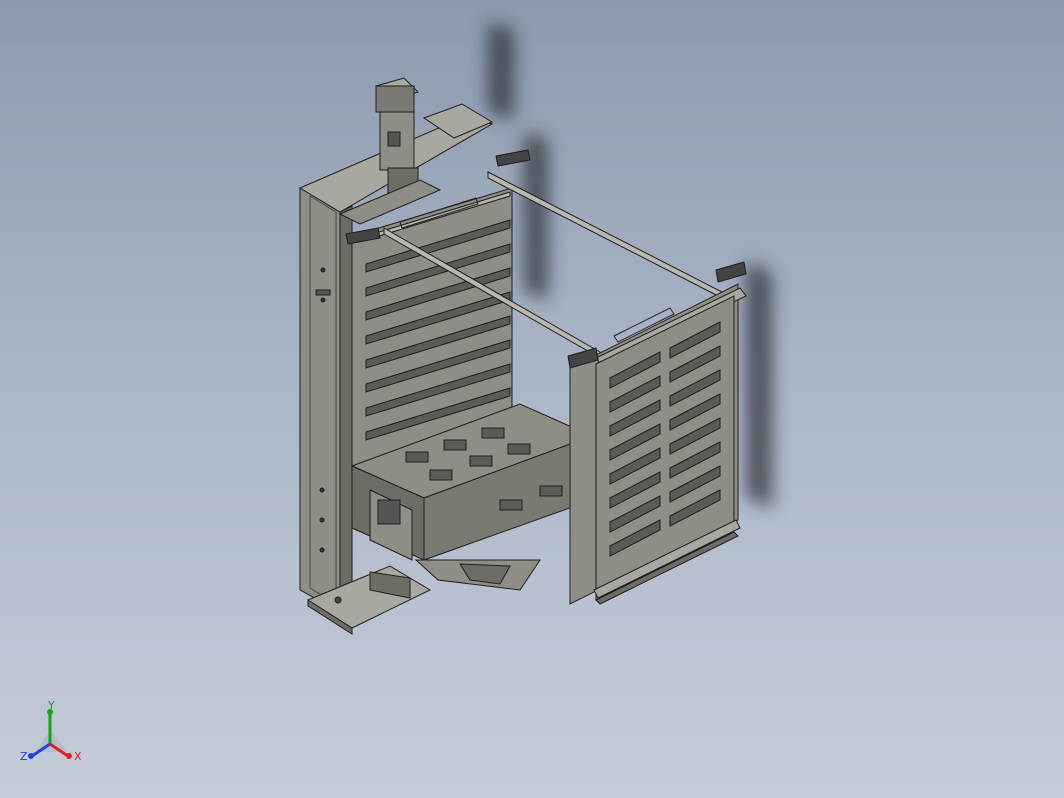  Describe the element at coordinates (658, 444) in the screenshot. I see `right-slot-gate` at that location.